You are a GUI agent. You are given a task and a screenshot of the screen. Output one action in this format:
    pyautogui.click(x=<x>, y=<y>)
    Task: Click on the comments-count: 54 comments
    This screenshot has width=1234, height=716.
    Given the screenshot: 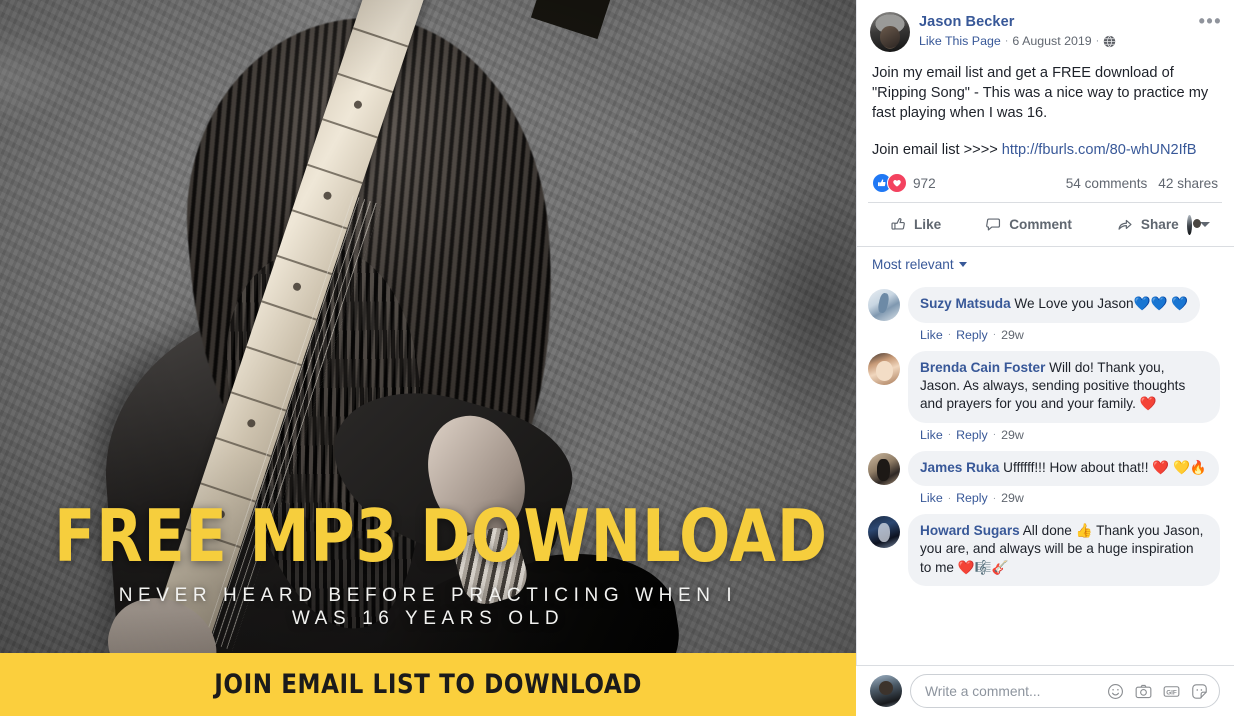 What is the action you would take?
    pyautogui.click(x=1107, y=183)
    